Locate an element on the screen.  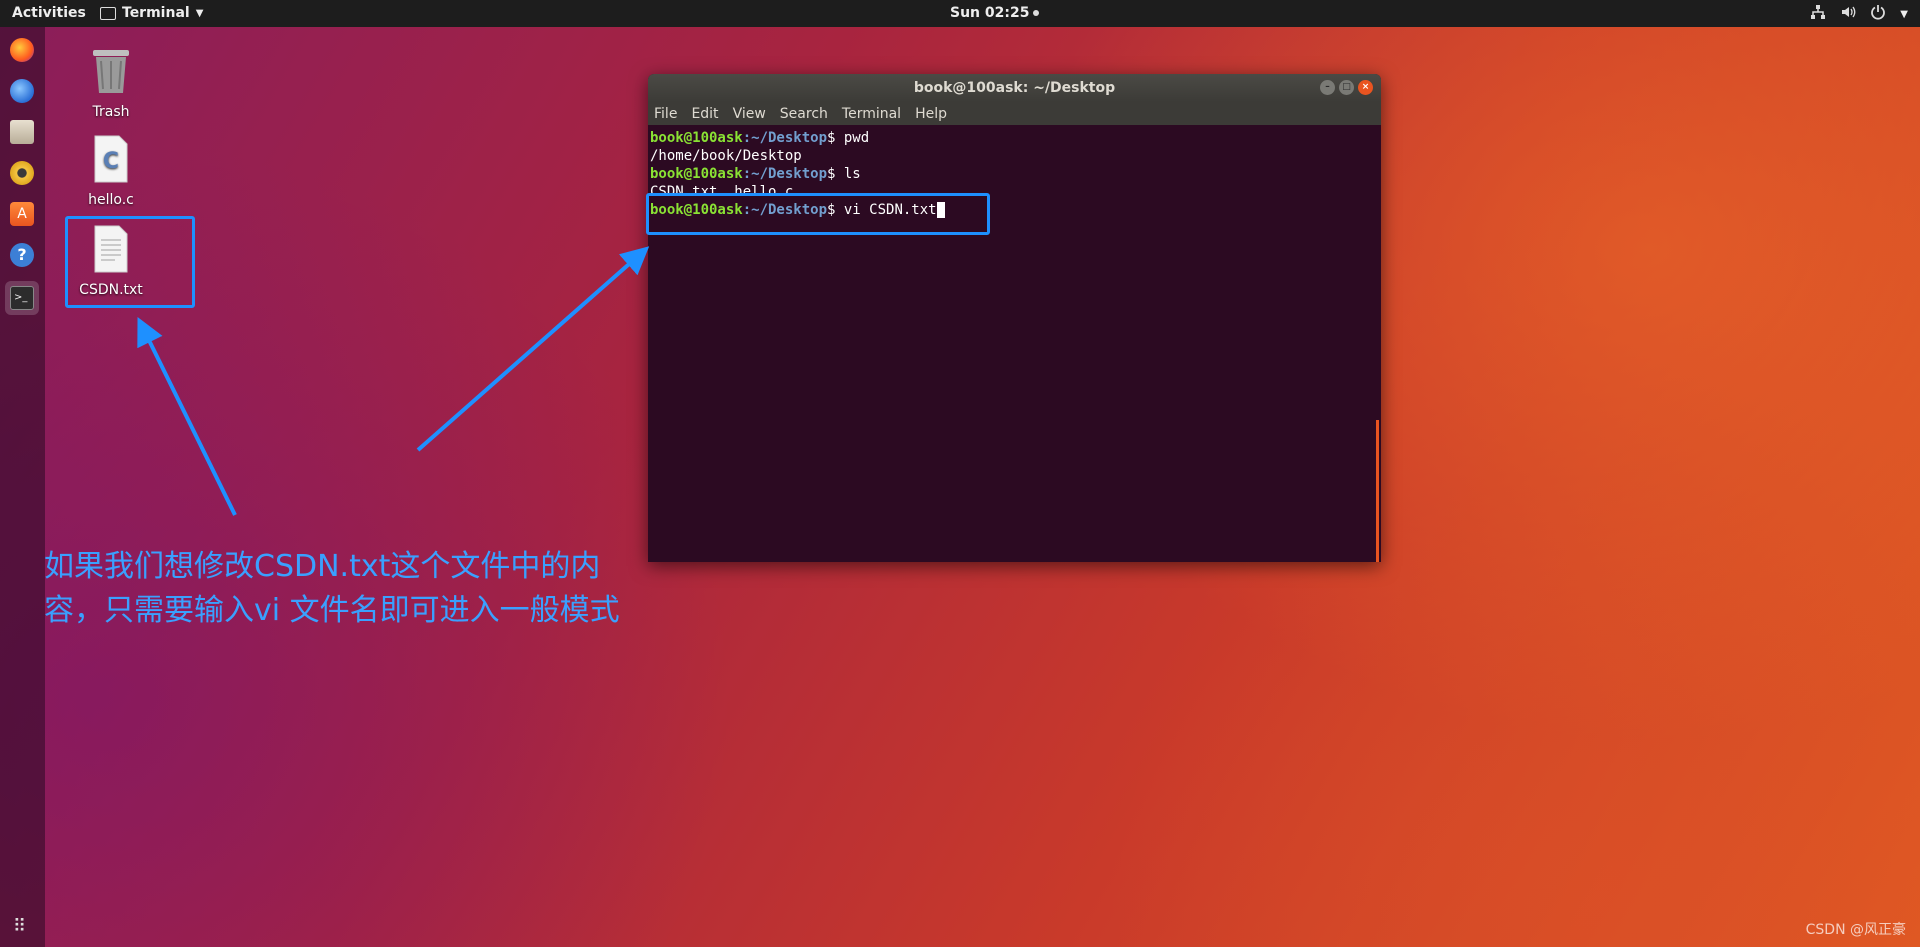
volume-icon is located at coordinates (1848, 14).